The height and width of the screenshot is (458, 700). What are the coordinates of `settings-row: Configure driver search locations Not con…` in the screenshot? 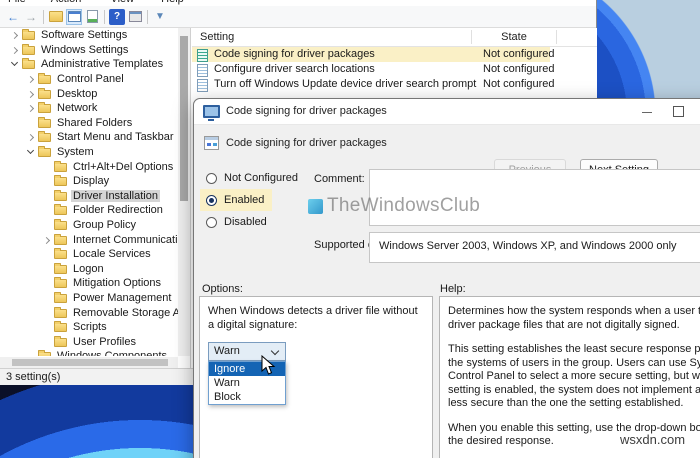 It's located at (373, 69).